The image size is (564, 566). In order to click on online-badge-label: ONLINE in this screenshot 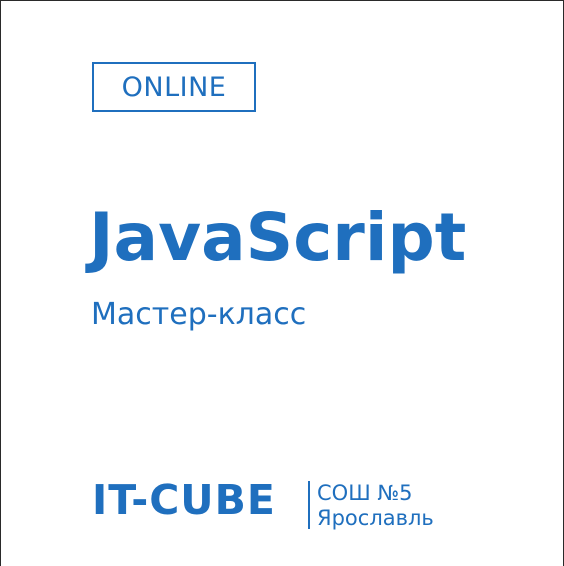, I will do `click(174, 87)`.